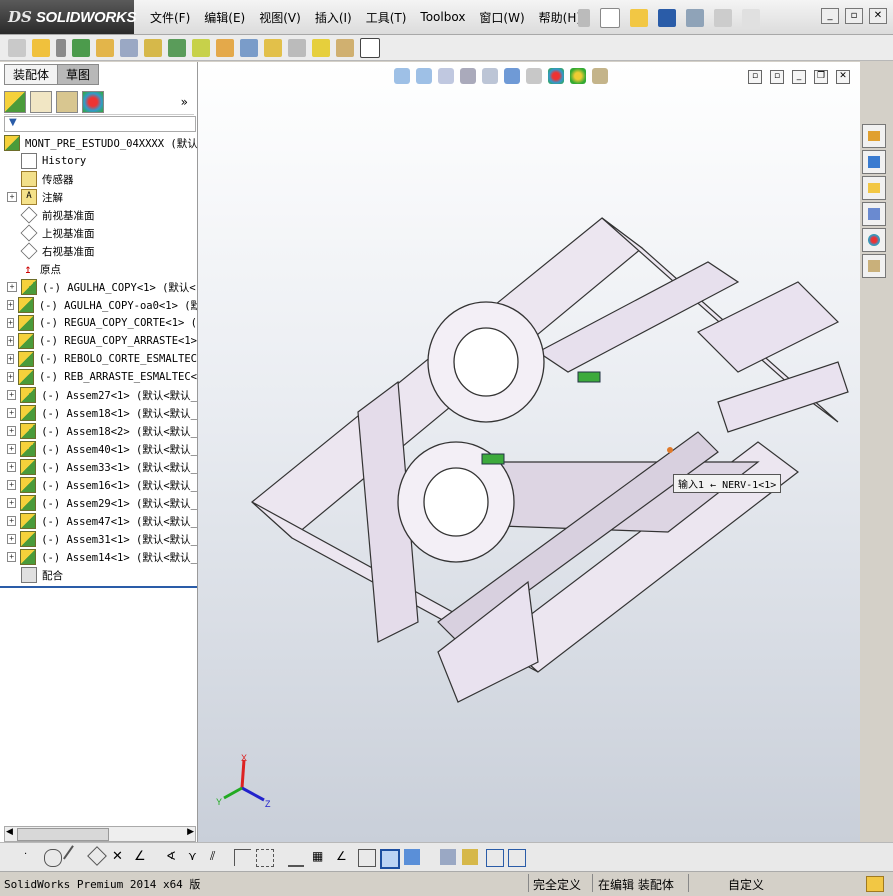  I want to click on trim-icon: ✕, so click(120, 857).